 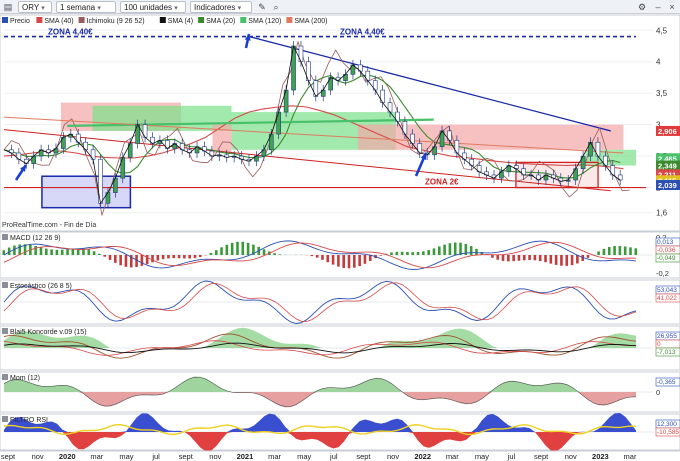 I want to click on x-tick-label: 2023, so click(x=600, y=456).